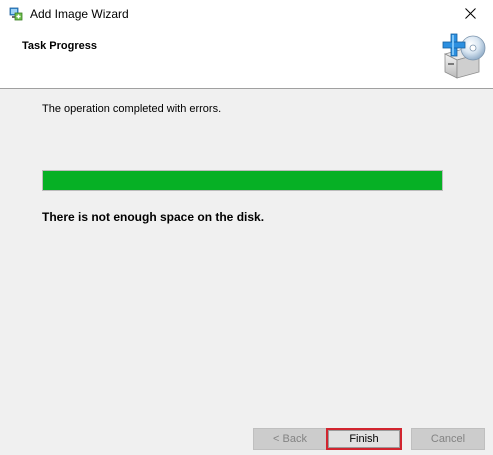 The height and width of the screenshot is (455, 493). I want to click on wizard-header: Task Progress, so click(246, 59).